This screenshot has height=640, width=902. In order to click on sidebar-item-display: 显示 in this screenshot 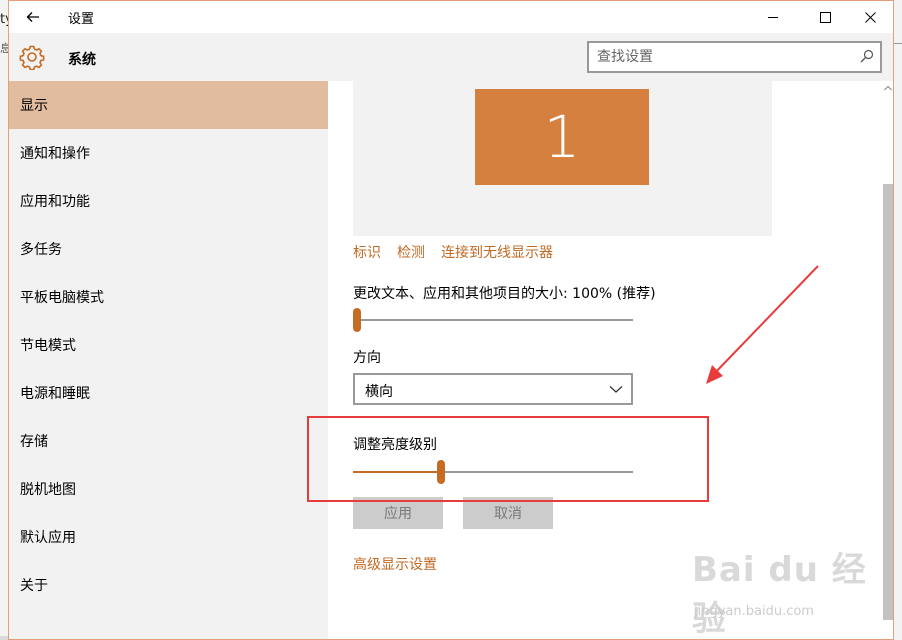, I will do `click(168, 105)`.